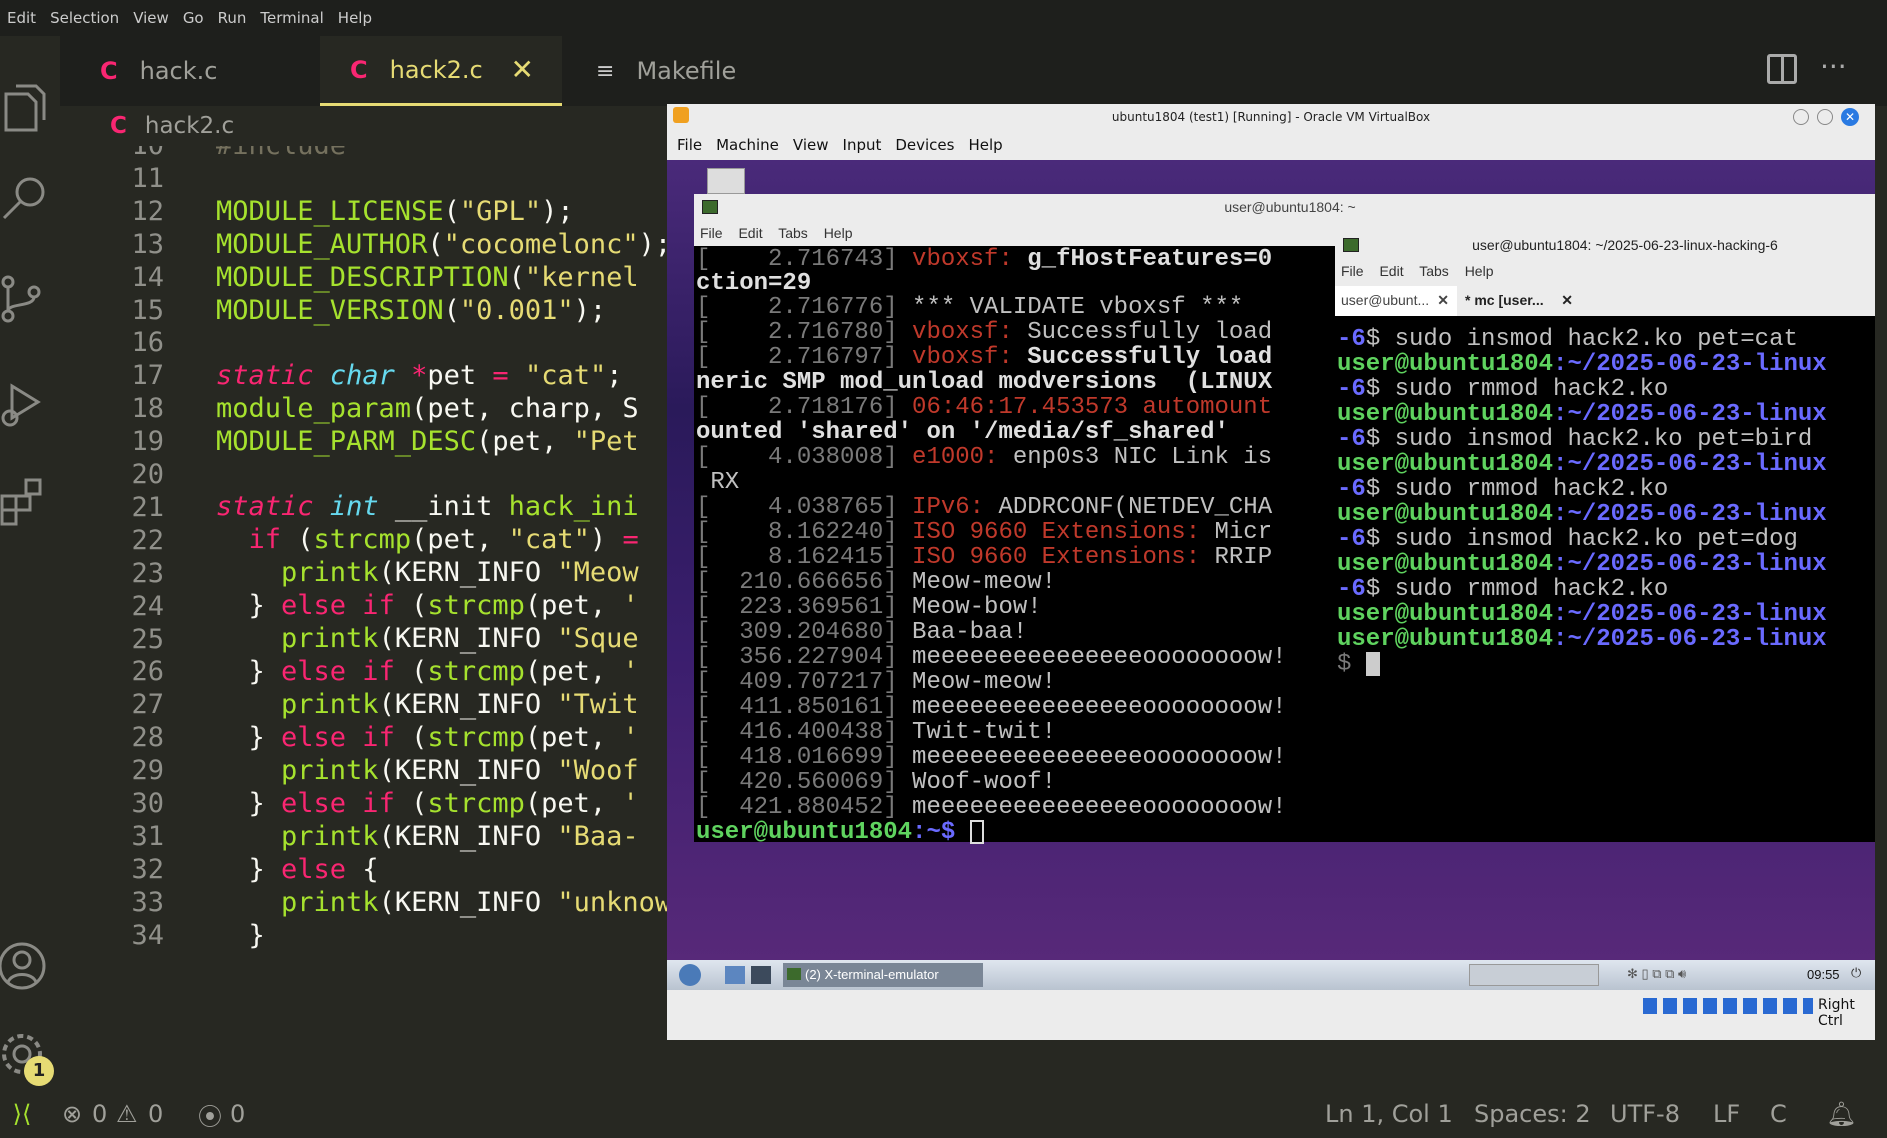 Image resolution: width=1887 pixels, height=1138 pixels. What do you see at coordinates (291, 18) in the screenshot?
I see `menu-terminal: Terminal` at bounding box center [291, 18].